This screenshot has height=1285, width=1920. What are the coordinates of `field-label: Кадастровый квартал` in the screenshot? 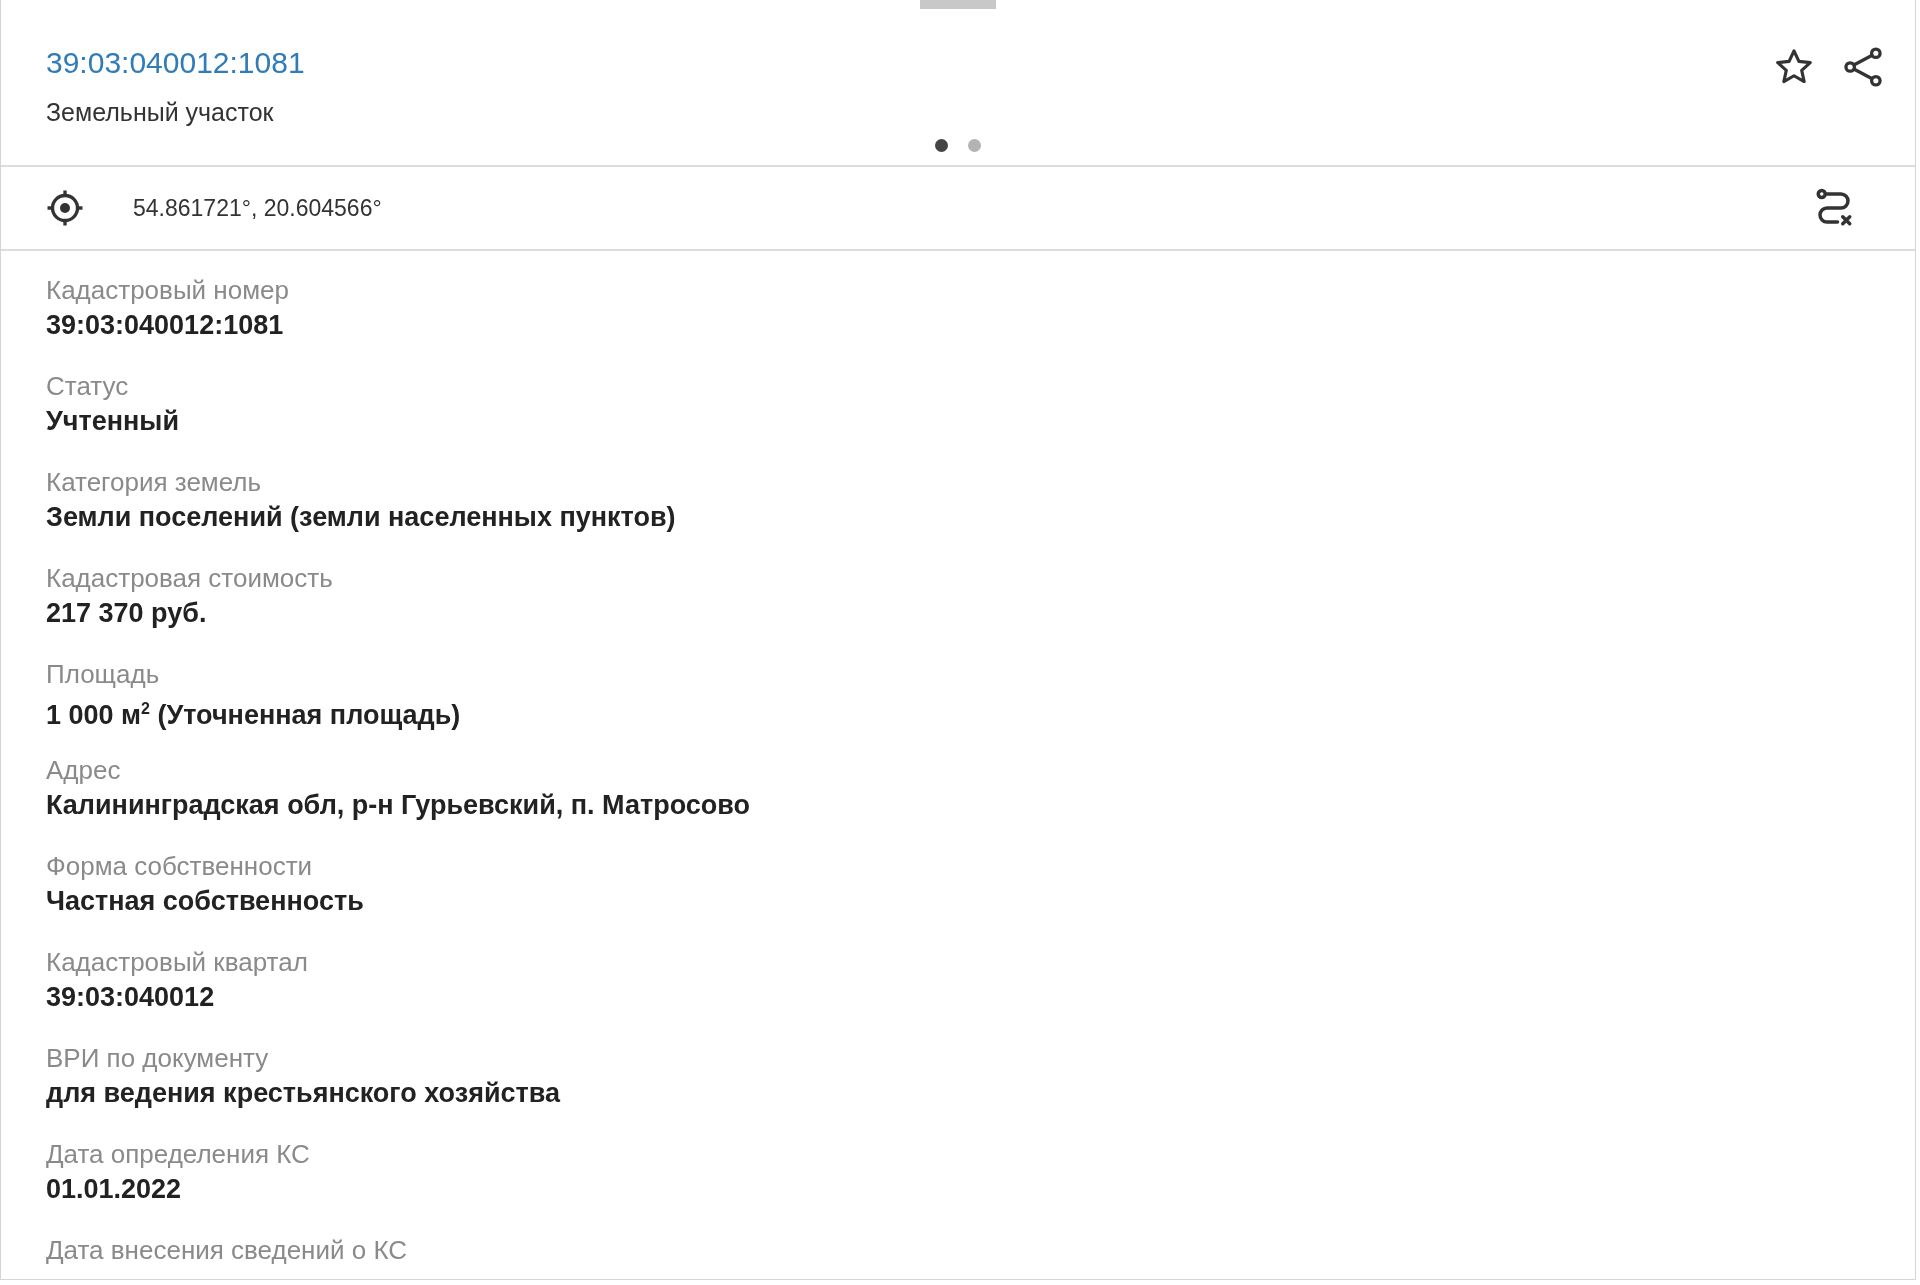 It's located at (177, 962).